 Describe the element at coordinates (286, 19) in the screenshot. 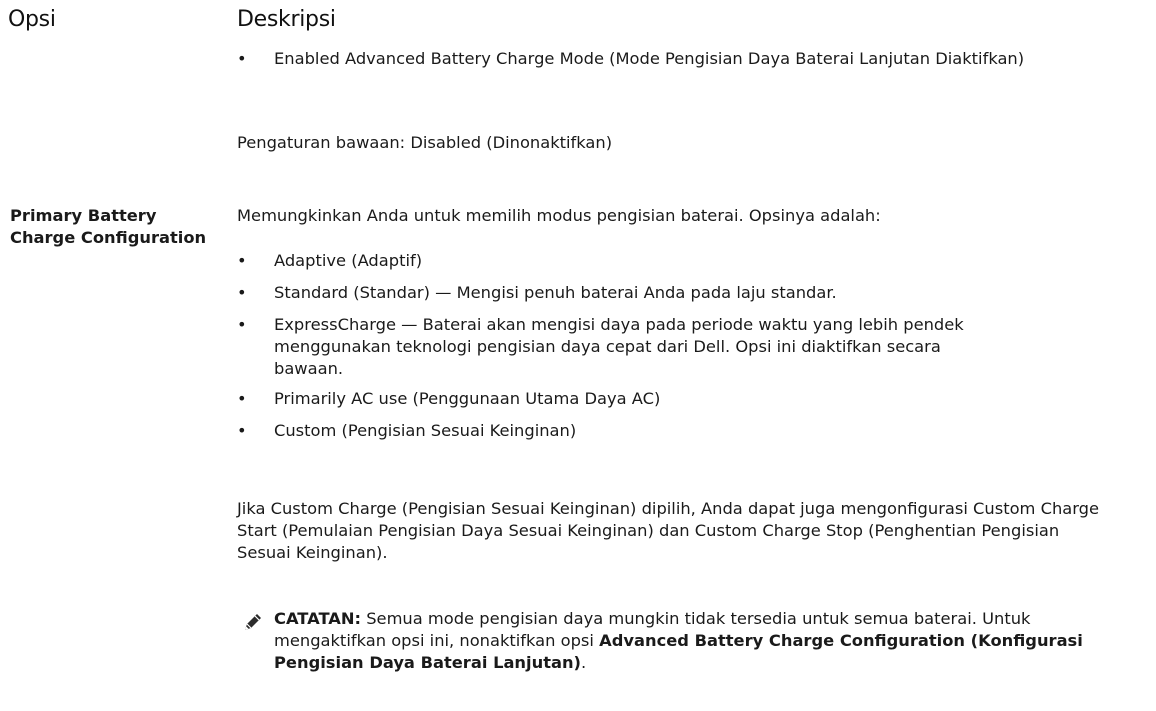

I see `column-header-description: Deskripsi` at that location.